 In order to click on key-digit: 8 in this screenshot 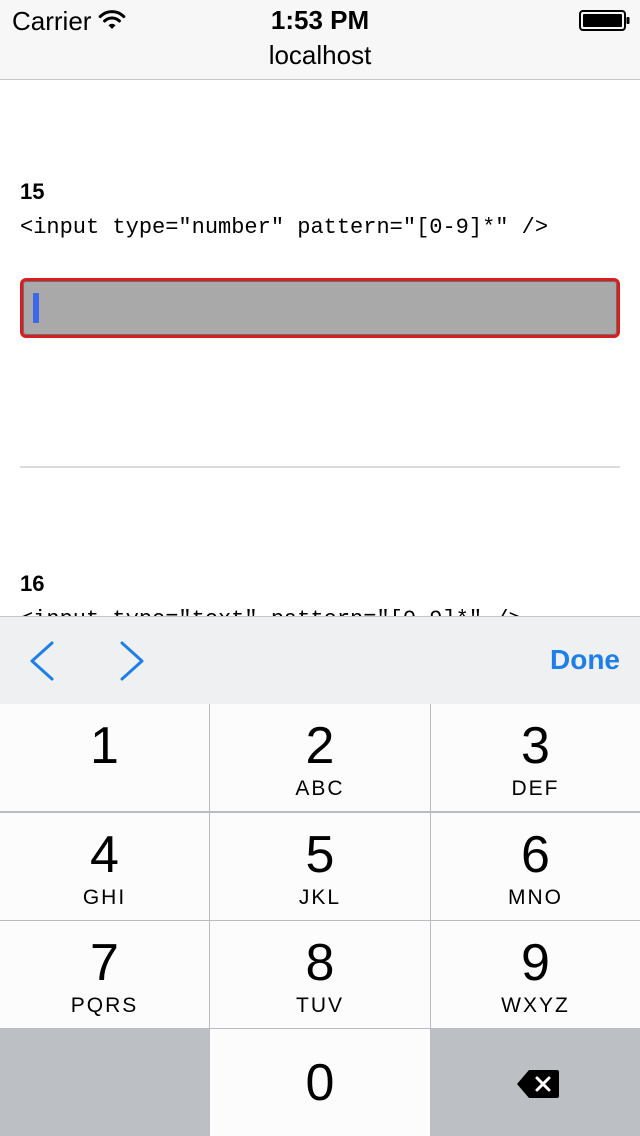, I will do `click(320, 963)`.